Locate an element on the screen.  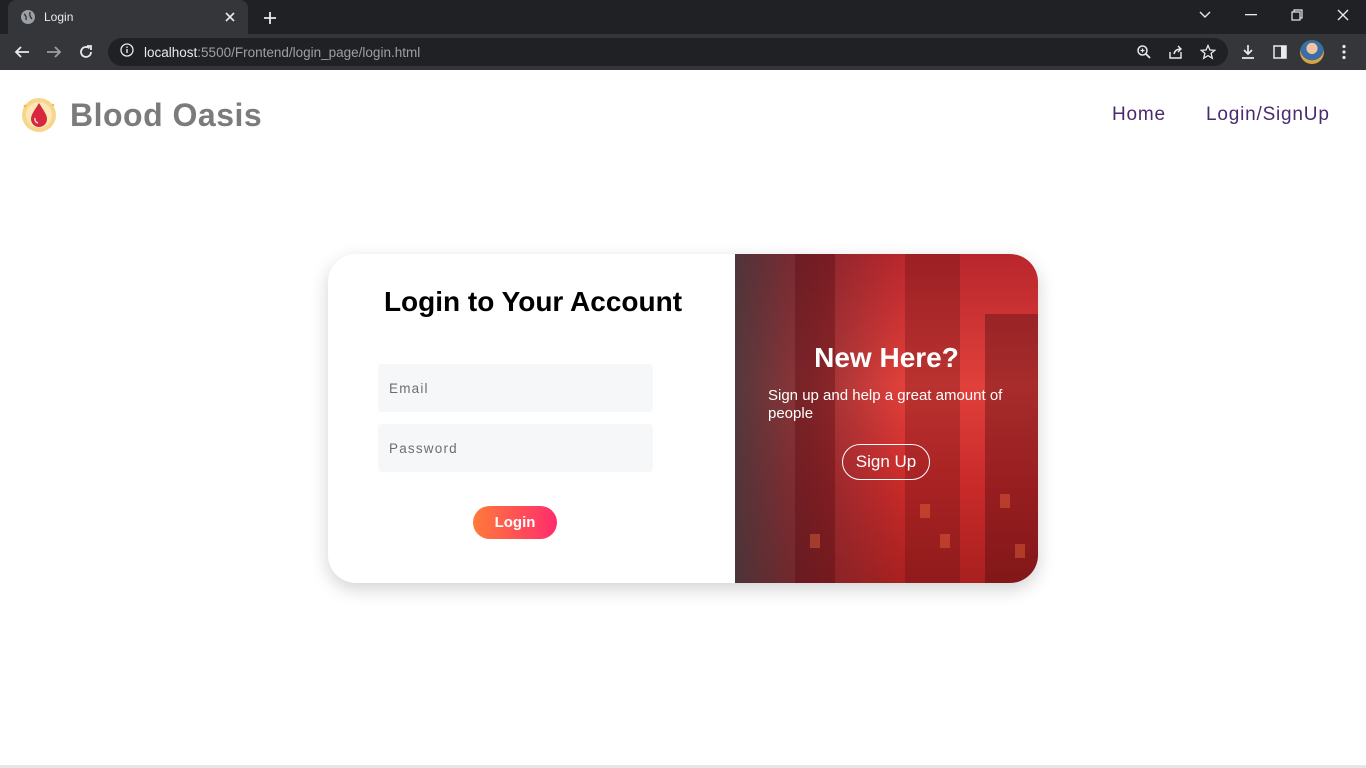
blood-drop-logo-icon is located at coordinates (39, 115).